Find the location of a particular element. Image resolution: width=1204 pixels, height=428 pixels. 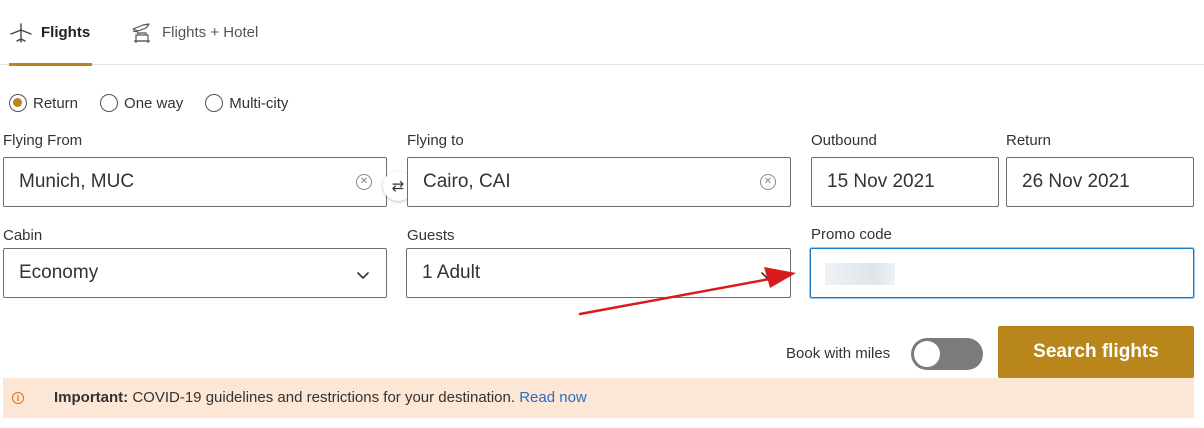

radio-one-way-label: One way is located at coordinates (154, 103).